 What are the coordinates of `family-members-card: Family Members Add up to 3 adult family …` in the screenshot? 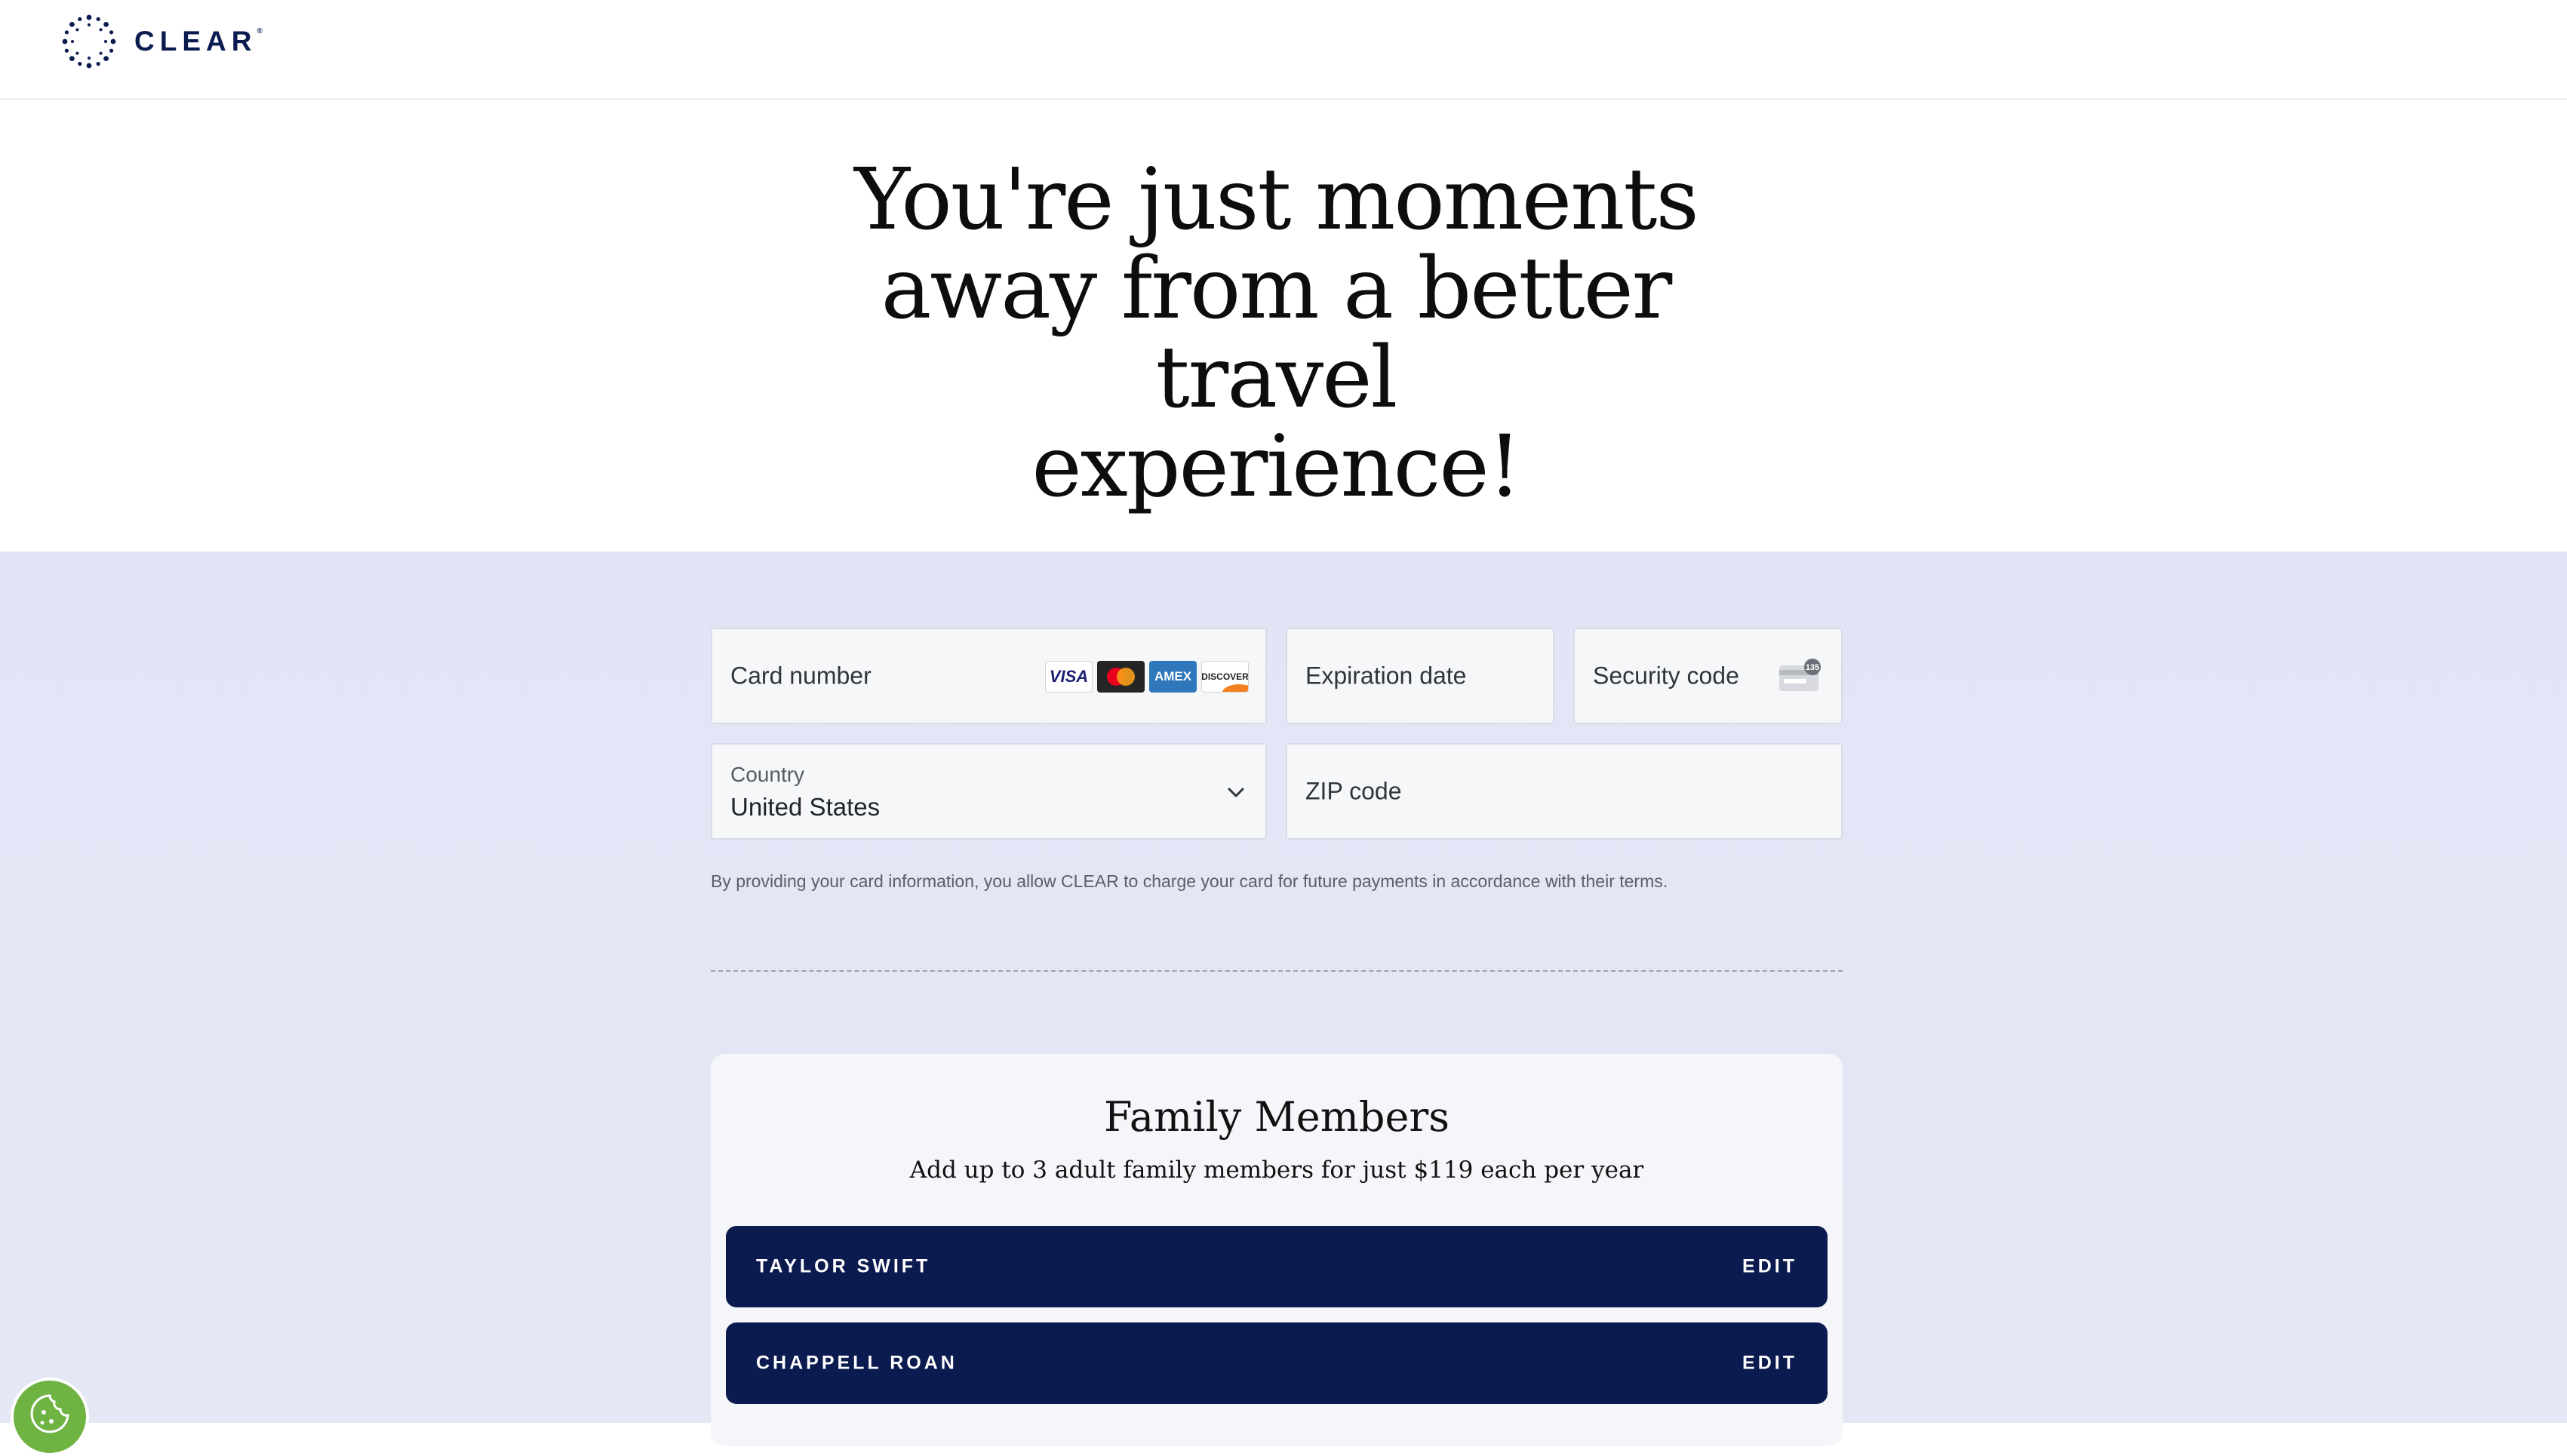 It's located at (1277, 1250).